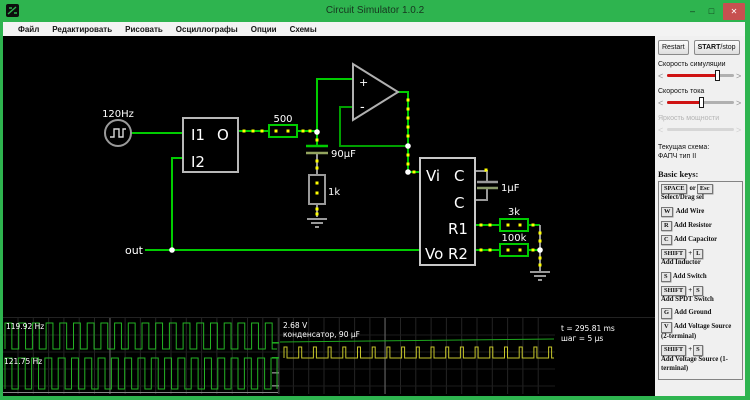 This screenshot has height=400, width=750. Describe the element at coordinates (700, 313) in the screenshot. I see `key-help-item: G Add Ground` at that location.